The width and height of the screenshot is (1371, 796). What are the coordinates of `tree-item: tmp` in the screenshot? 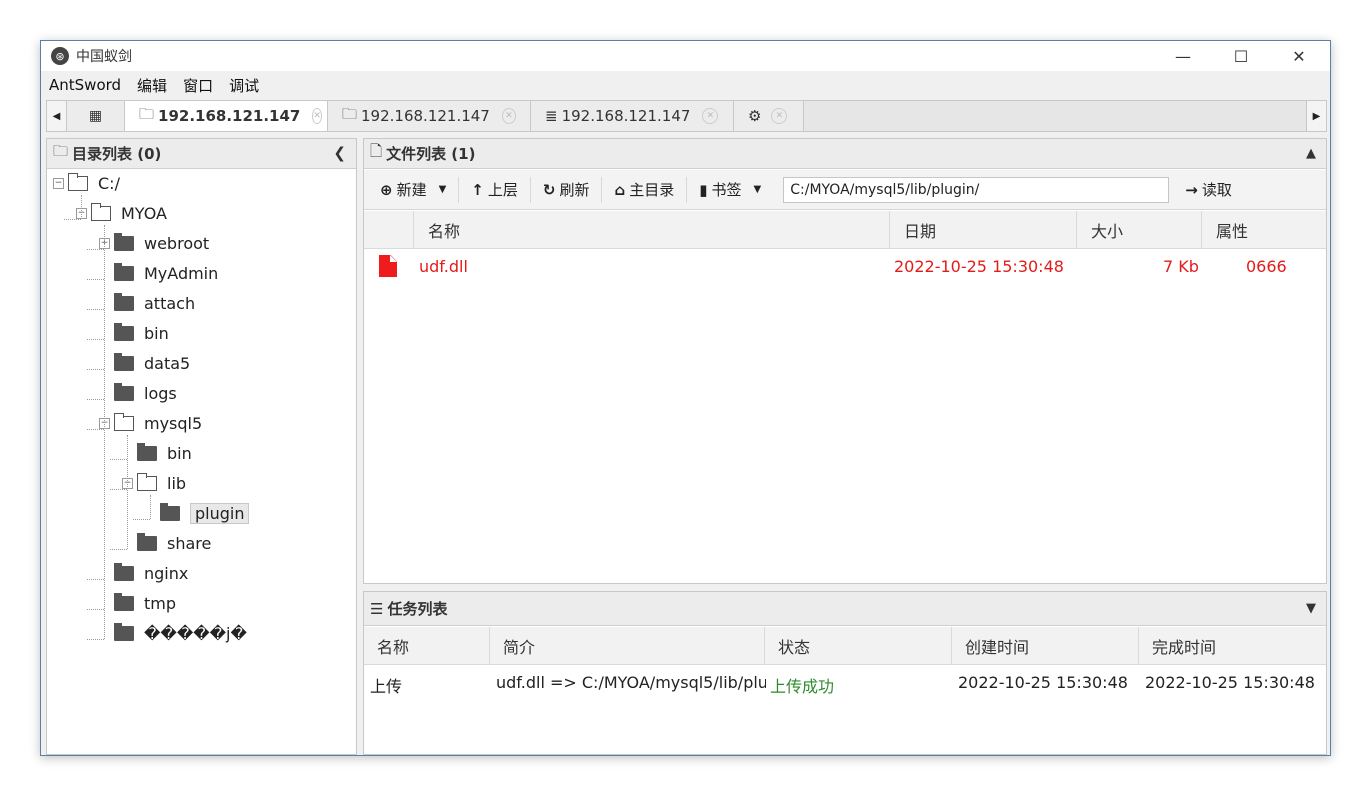 It's located at (137, 603).